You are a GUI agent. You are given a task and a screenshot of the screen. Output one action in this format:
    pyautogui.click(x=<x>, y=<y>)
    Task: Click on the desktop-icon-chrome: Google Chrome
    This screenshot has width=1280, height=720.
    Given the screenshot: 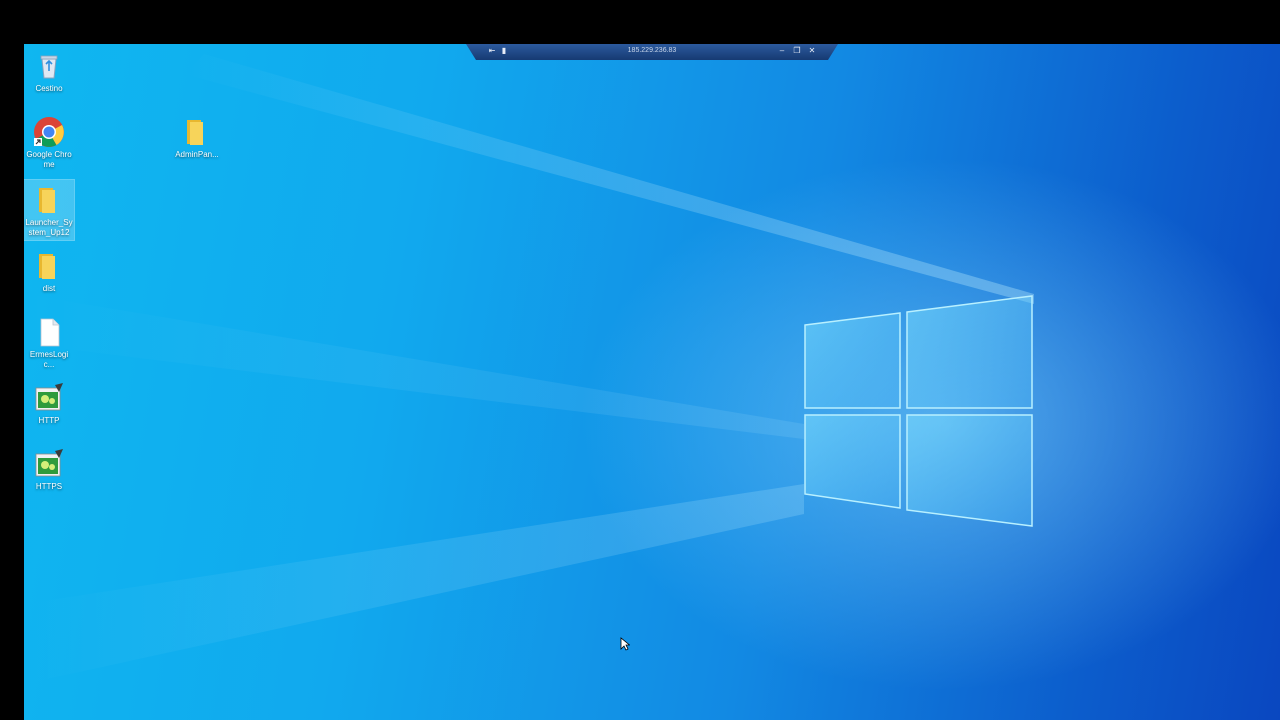 What is the action you would take?
    pyautogui.click(x=49, y=142)
    